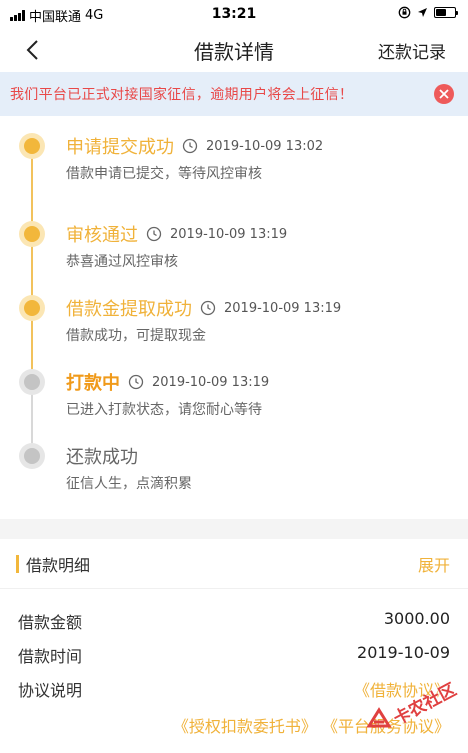 The height and width of the screenshot is (753, 468). Describe the element at coordinates (122, 262) in the screenshot. I see `step-desc: 恭喜通过风控审核` at that location.